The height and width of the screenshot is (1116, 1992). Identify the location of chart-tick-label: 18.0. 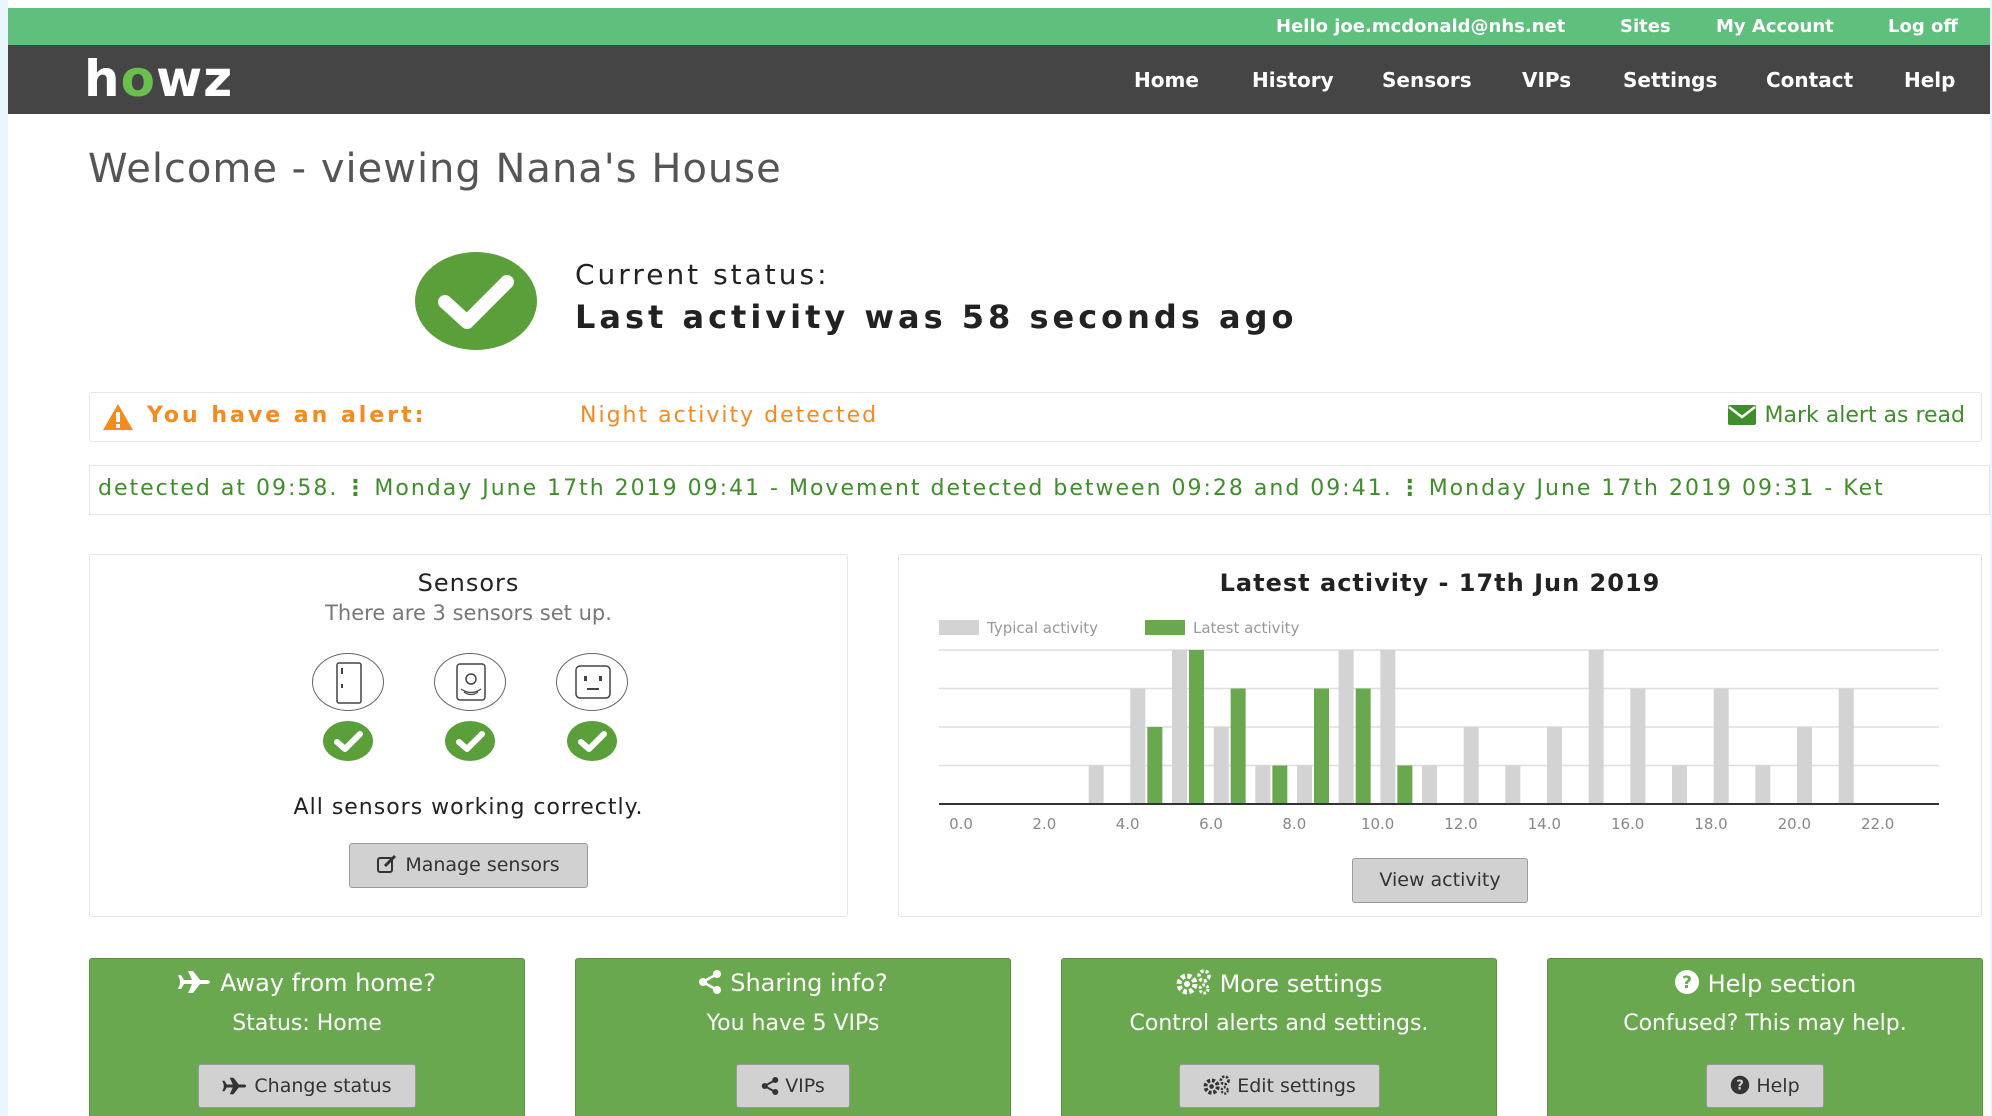
(1710, 824).